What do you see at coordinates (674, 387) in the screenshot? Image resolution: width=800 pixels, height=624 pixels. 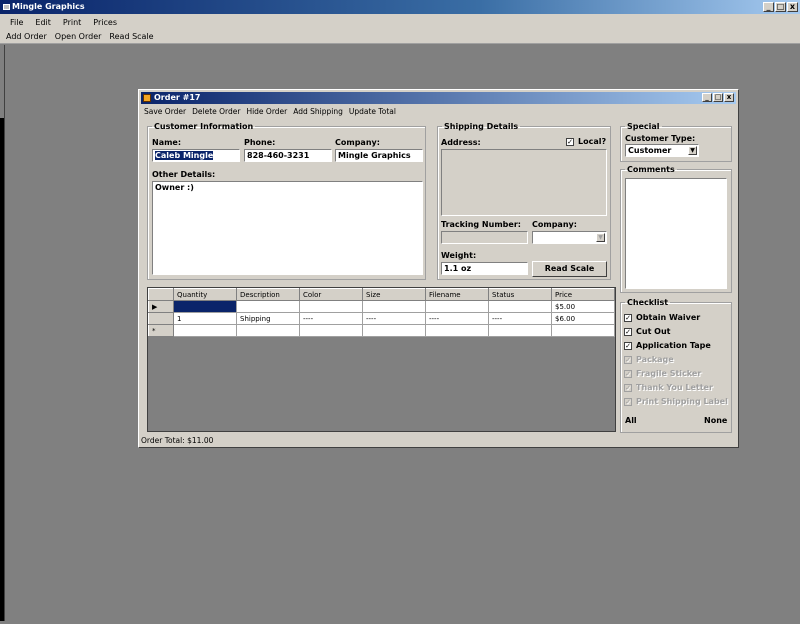 I see `checklist-item-label: Thank You Letter` at bounding box center [674, 387].